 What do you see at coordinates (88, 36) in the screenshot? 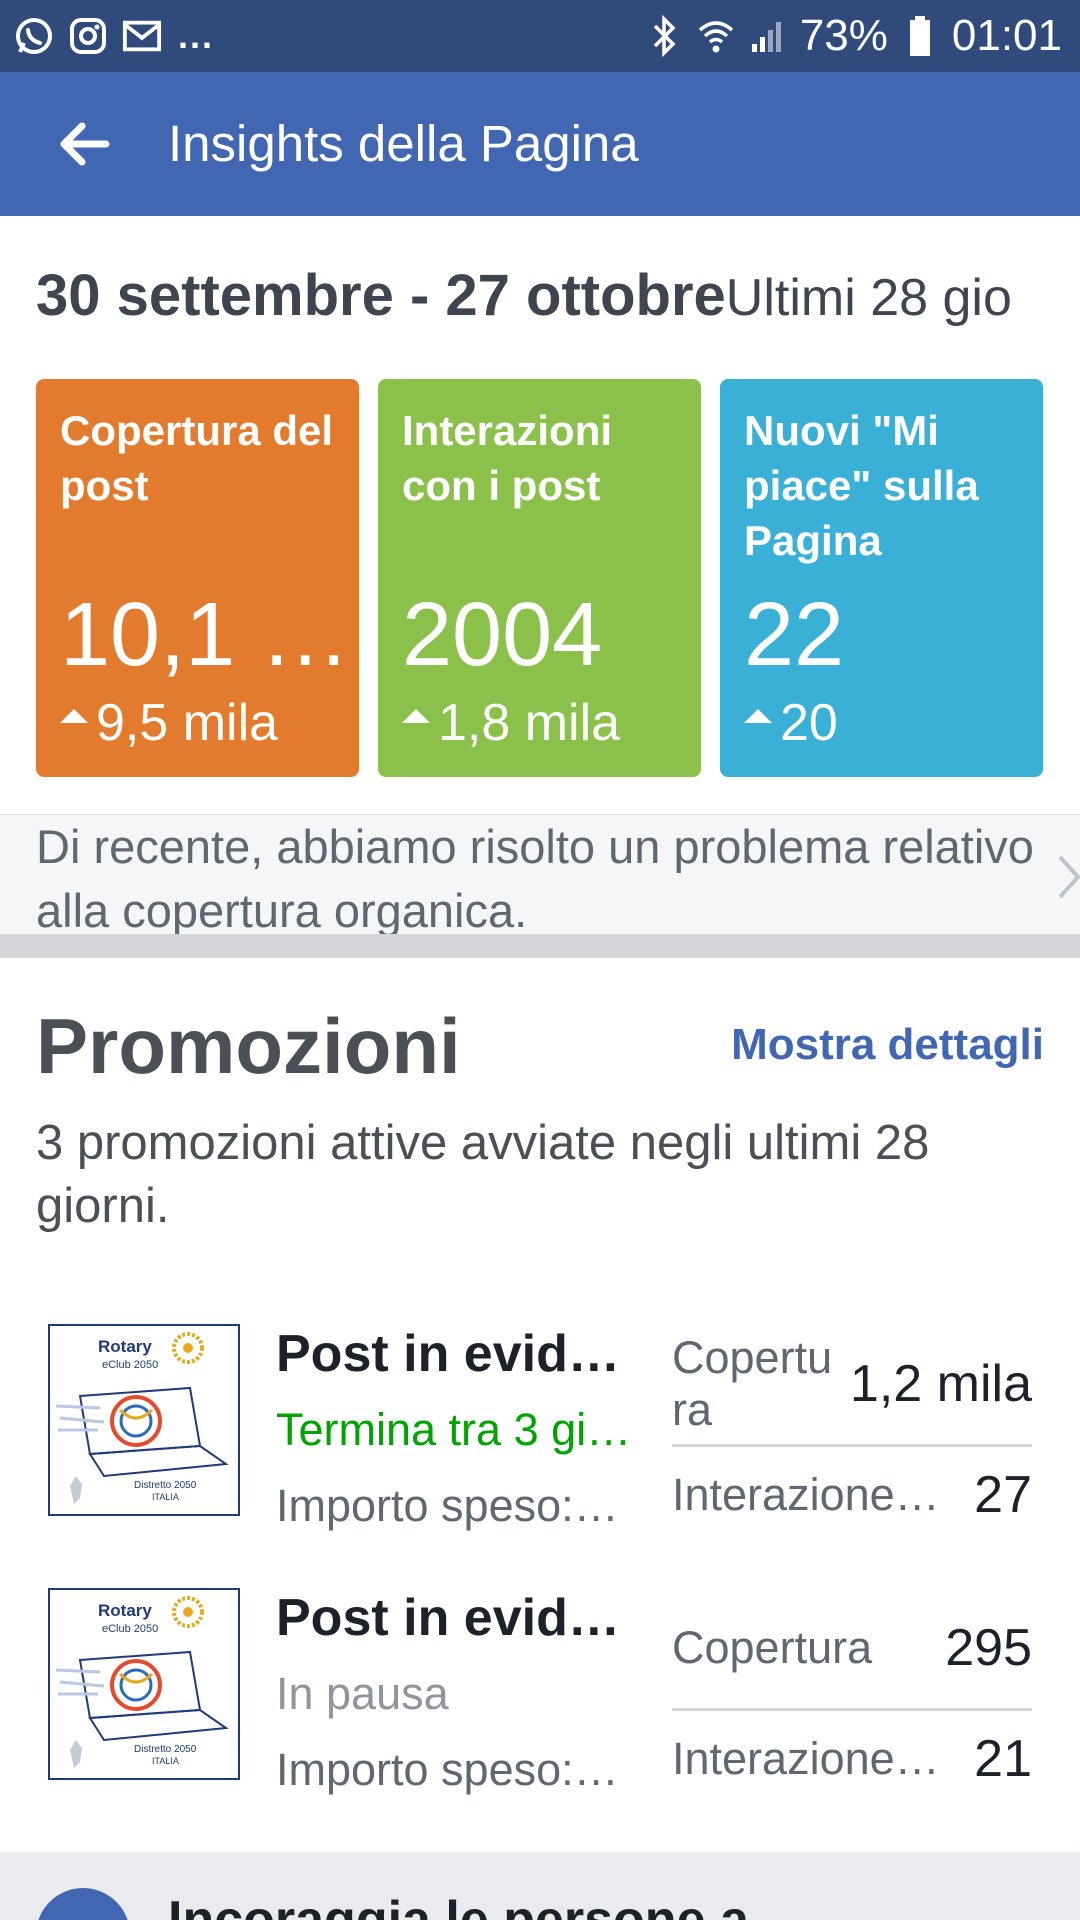
I see `instagram-icon` at bounding box center [88, 36].